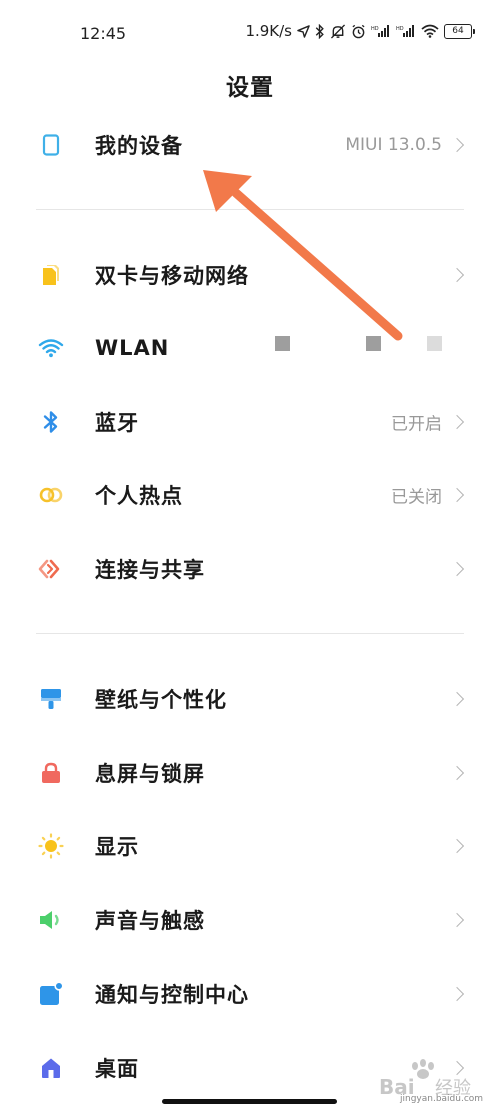 This screenshot has width=500, height=1111. What do you see at coordinates (303, 31) in the screenshot?
I see `location-icon` at bounding box center [303, 31].